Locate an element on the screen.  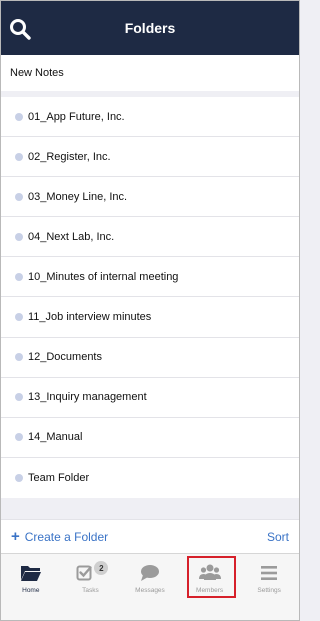
tab-messages-label: Messages is located at coordinates (150, 590).